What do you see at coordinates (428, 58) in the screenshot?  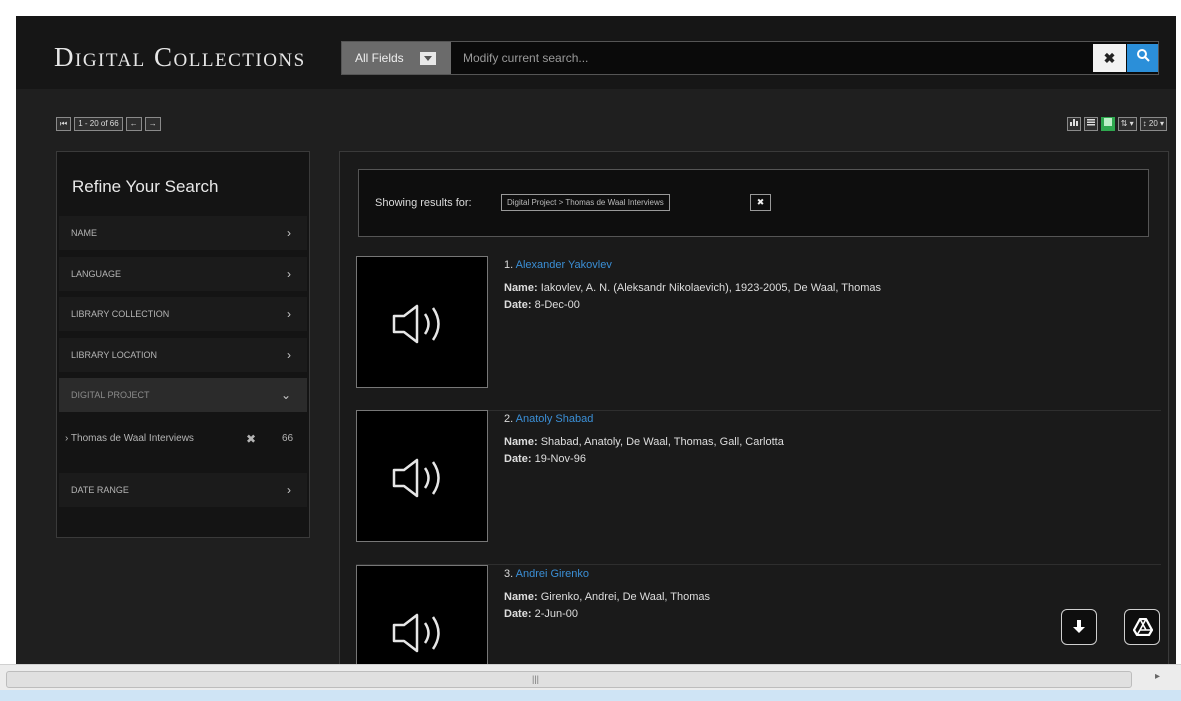 I see `dropdown-caret-icon` at bounding box center [428, 58].